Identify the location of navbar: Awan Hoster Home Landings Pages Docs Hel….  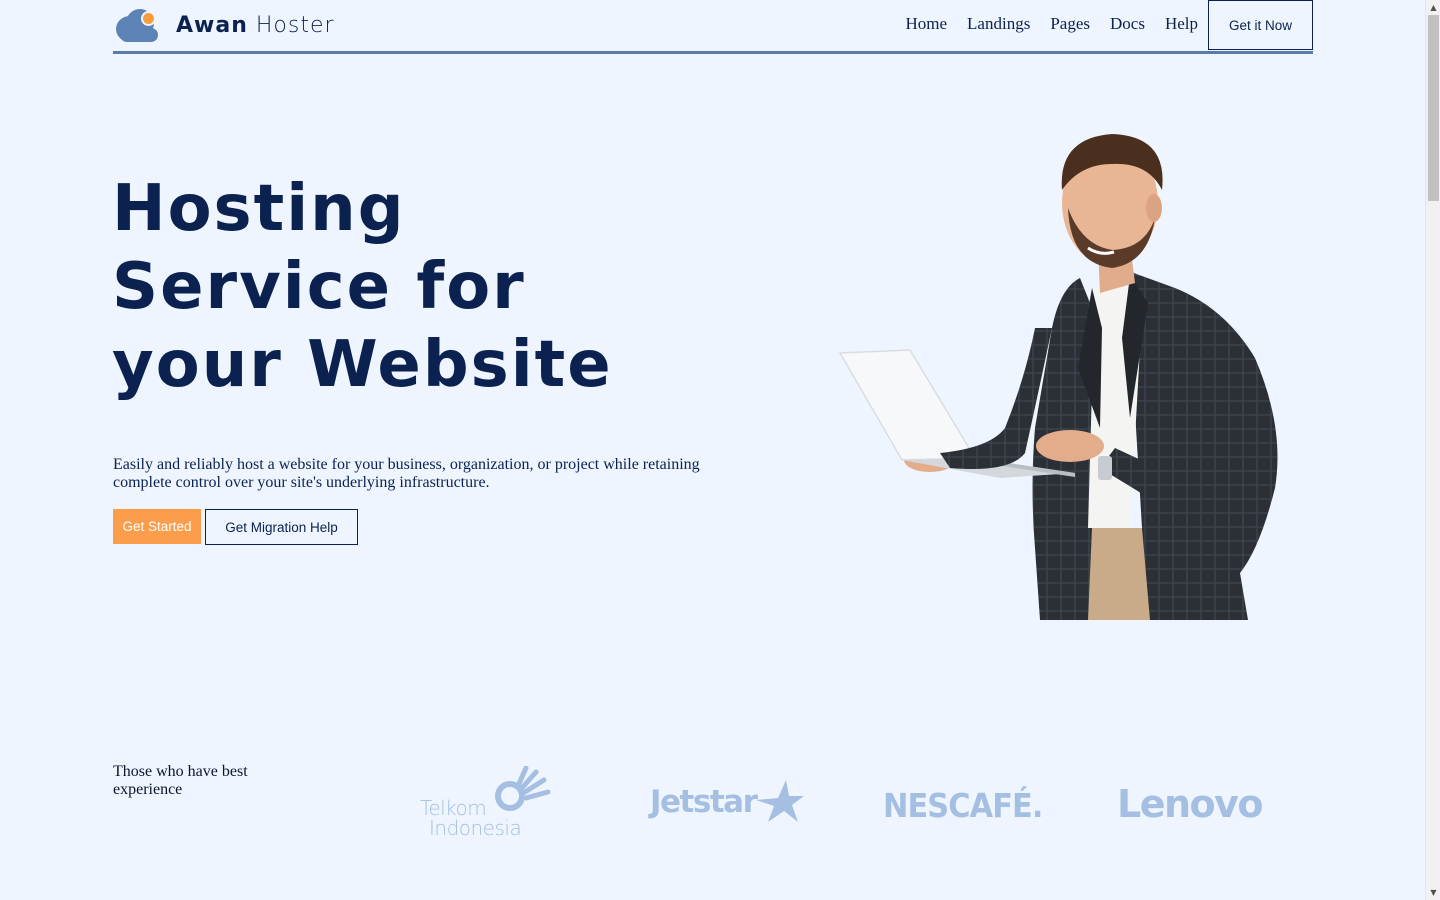
(713, 27).